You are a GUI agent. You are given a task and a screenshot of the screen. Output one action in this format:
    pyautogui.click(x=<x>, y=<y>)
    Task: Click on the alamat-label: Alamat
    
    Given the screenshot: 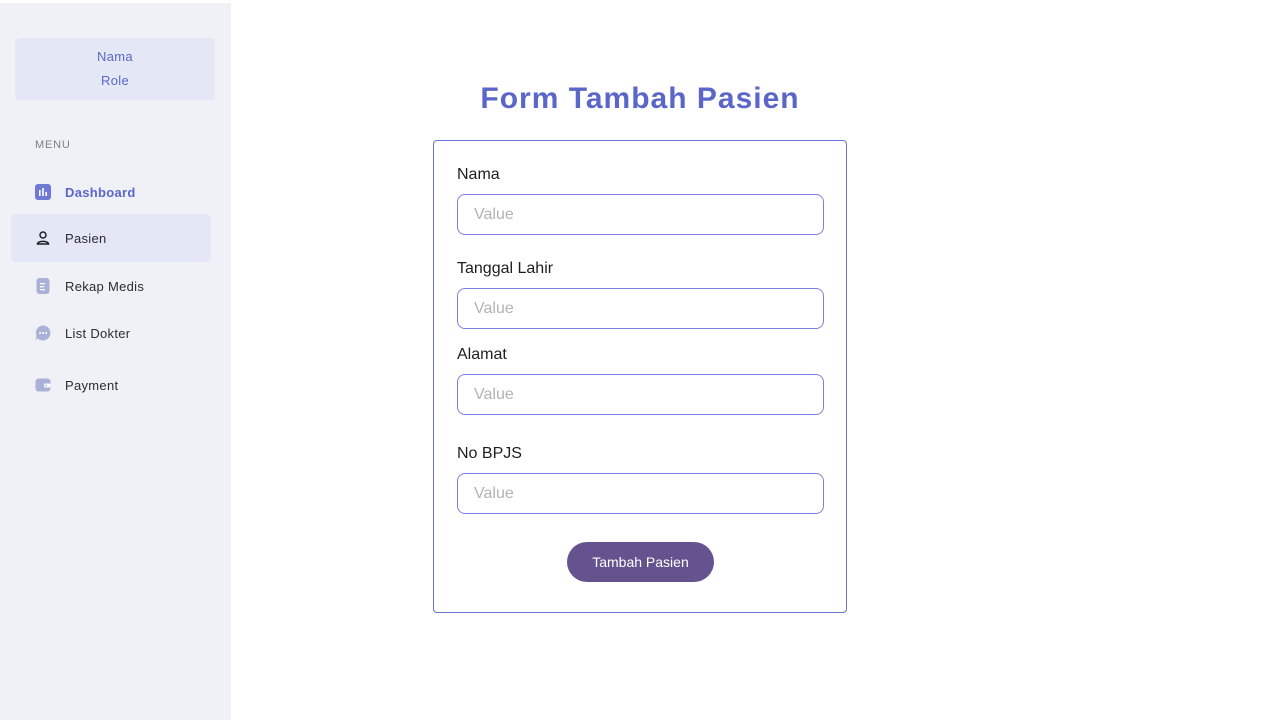 What is the action you would take?
    pyautogui.click(x=482, y=354)
    